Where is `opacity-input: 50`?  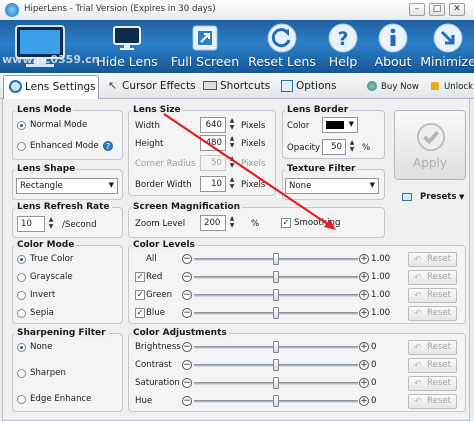
opacity-input: 50 is located at coordinates (334, 147).